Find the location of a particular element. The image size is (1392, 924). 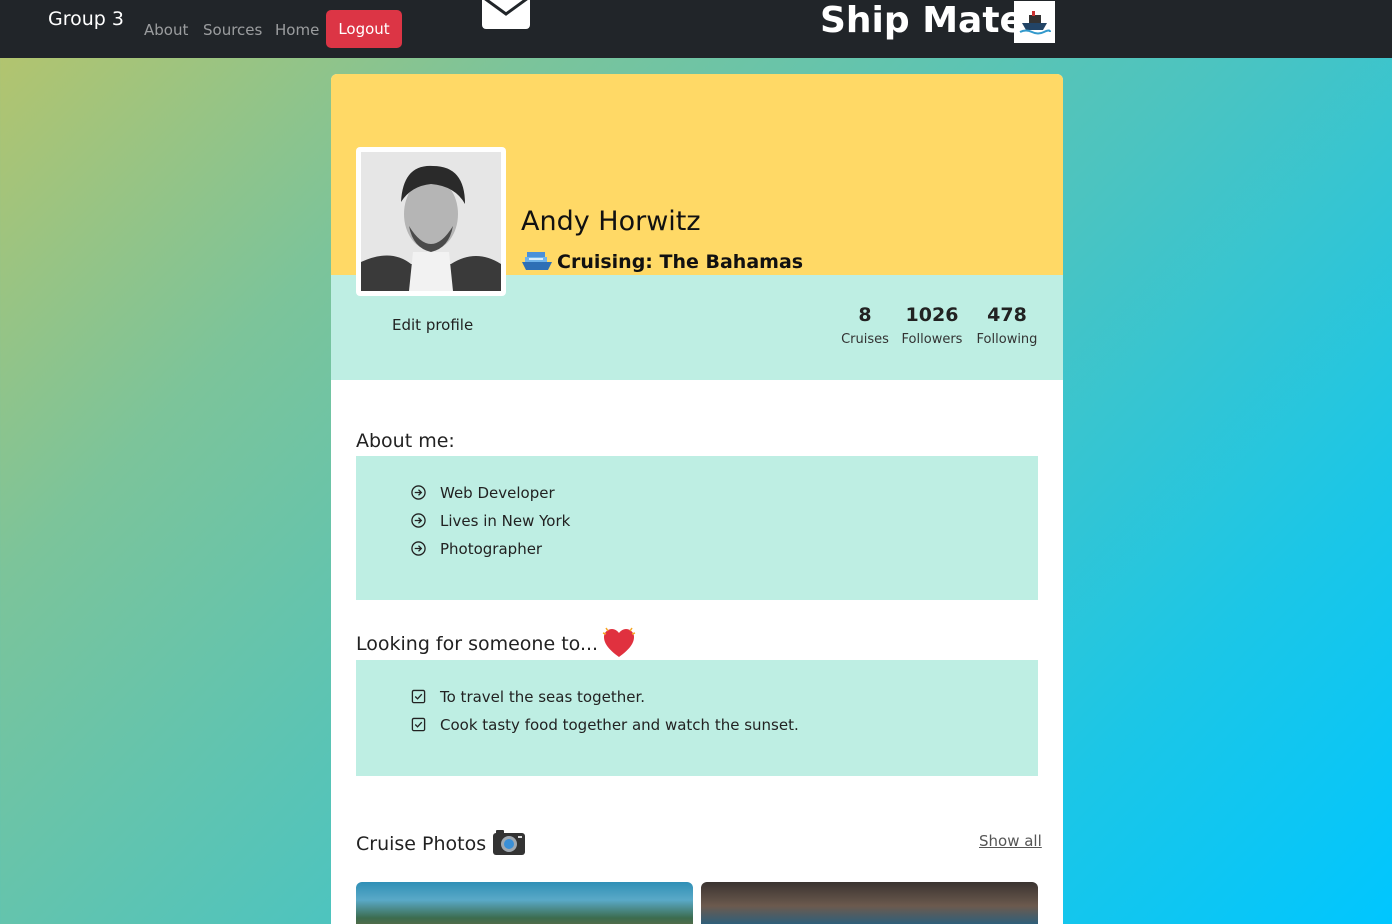

profile-name: Andy Horwitz is located at coordinates (611, 221).